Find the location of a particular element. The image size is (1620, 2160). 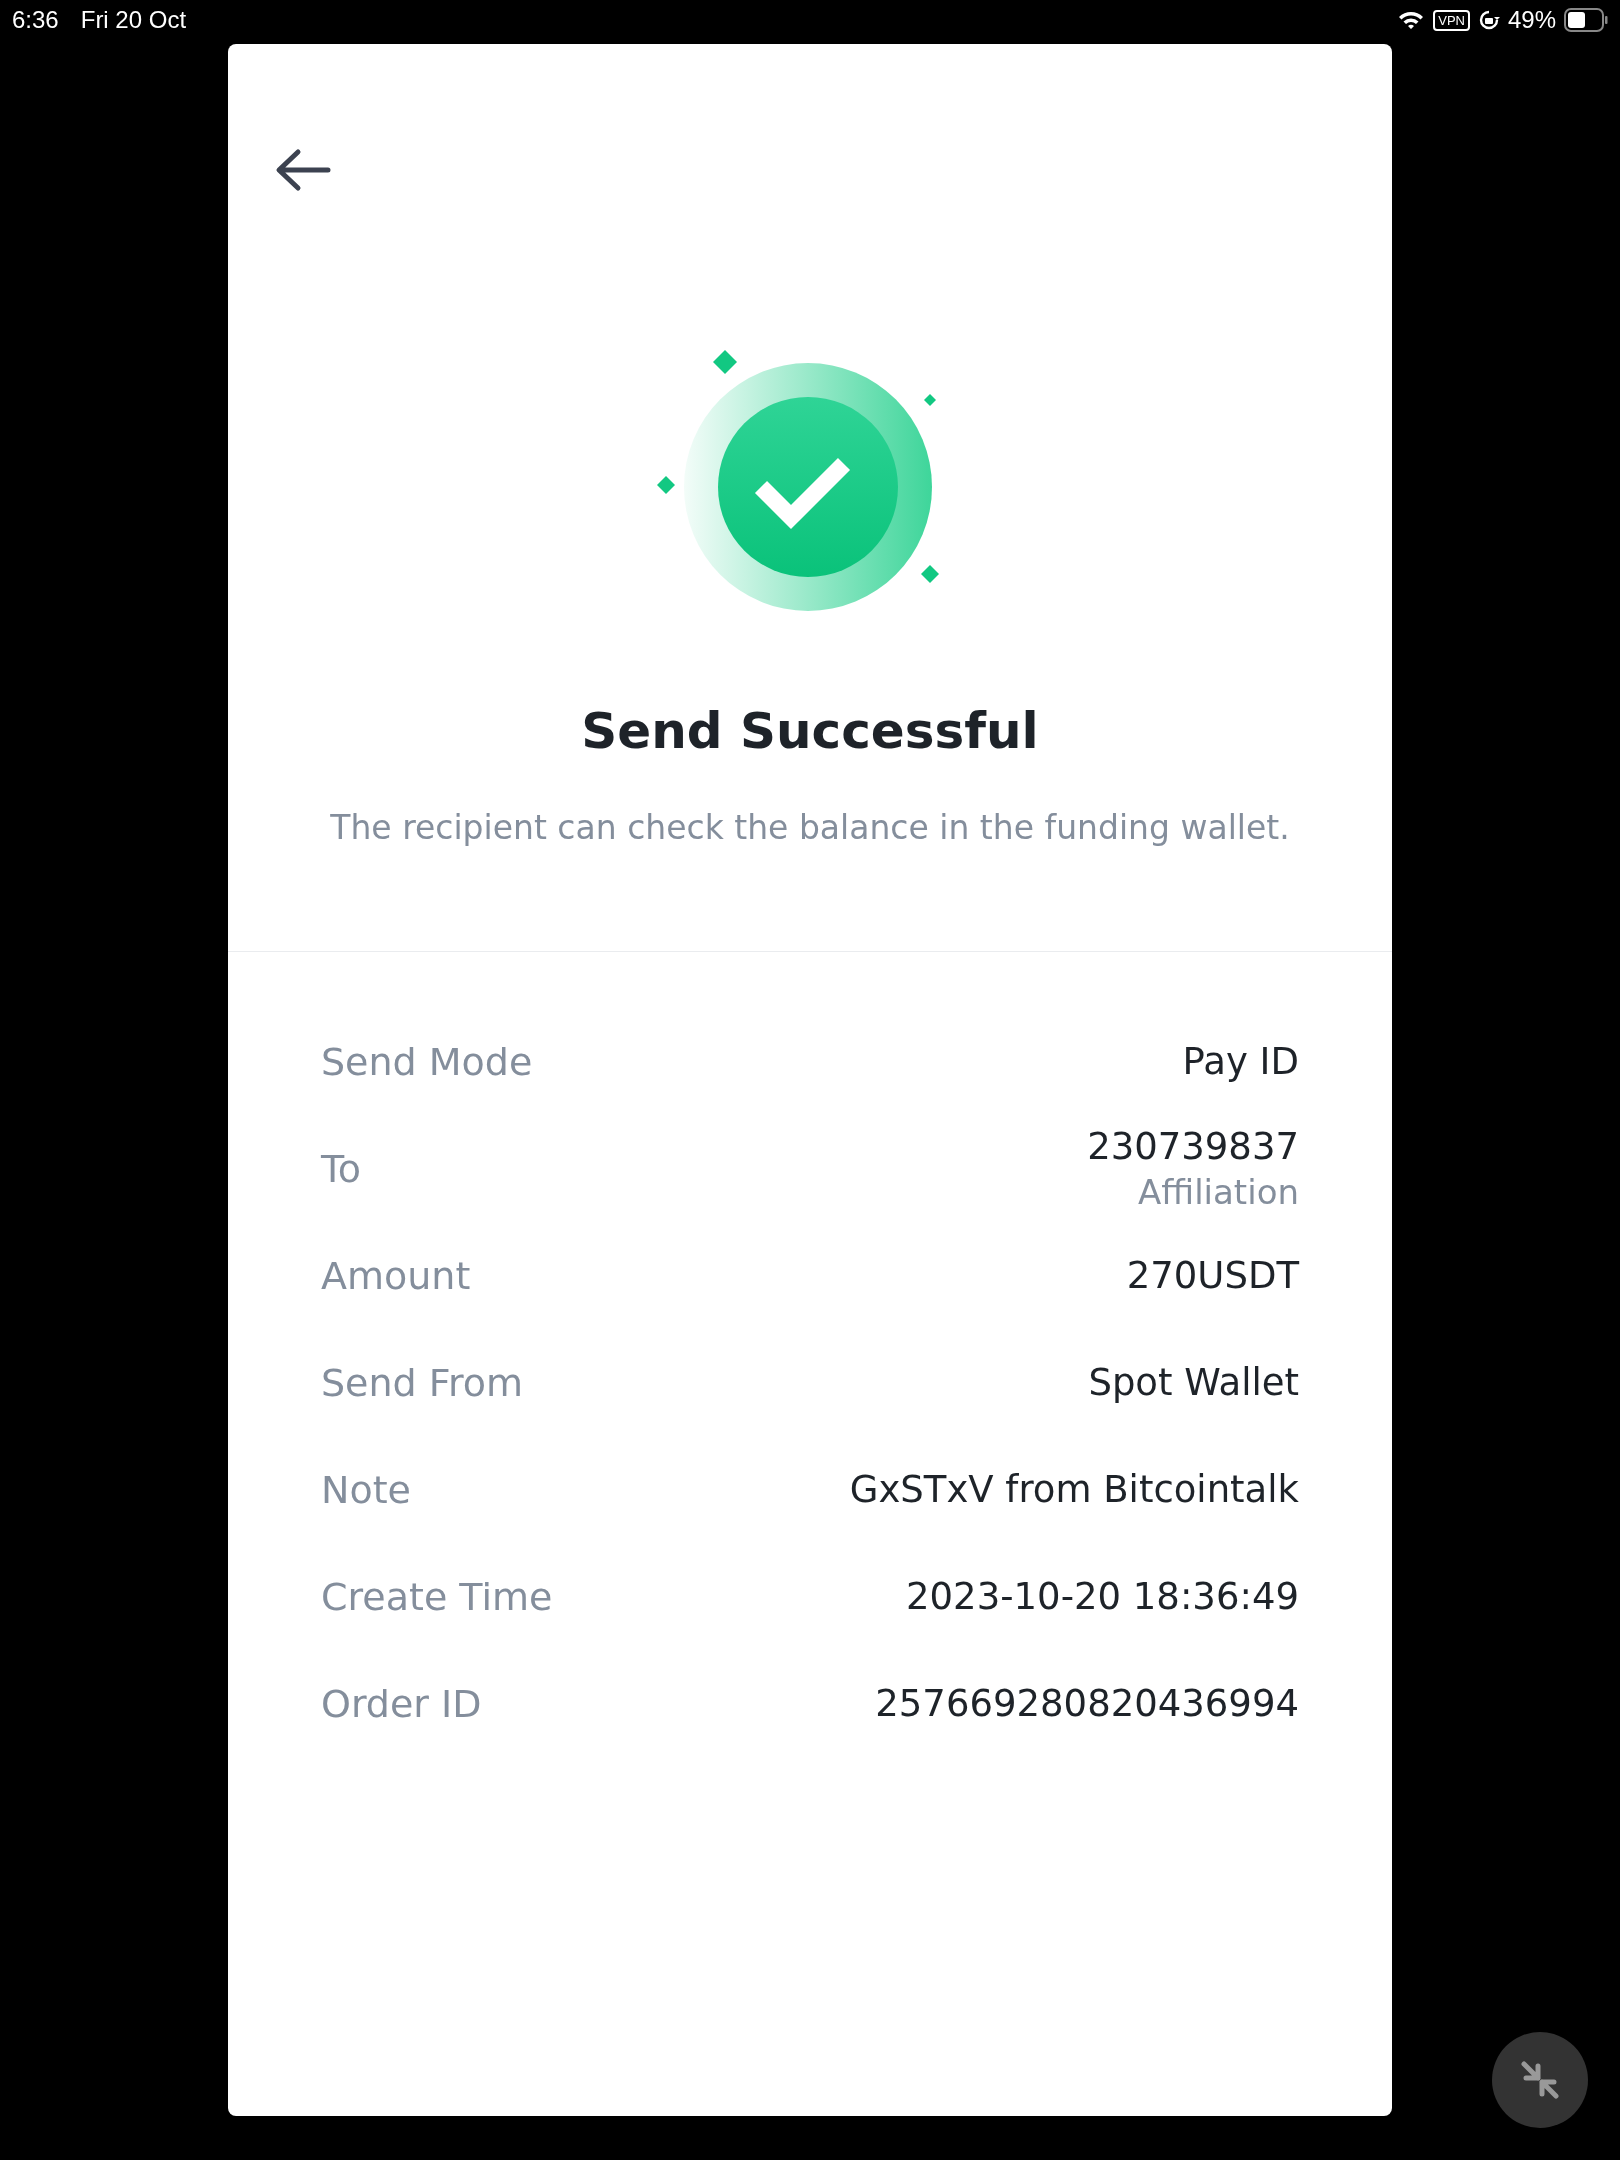

detail-label: Order ID is located at coordinates (401, 1703).